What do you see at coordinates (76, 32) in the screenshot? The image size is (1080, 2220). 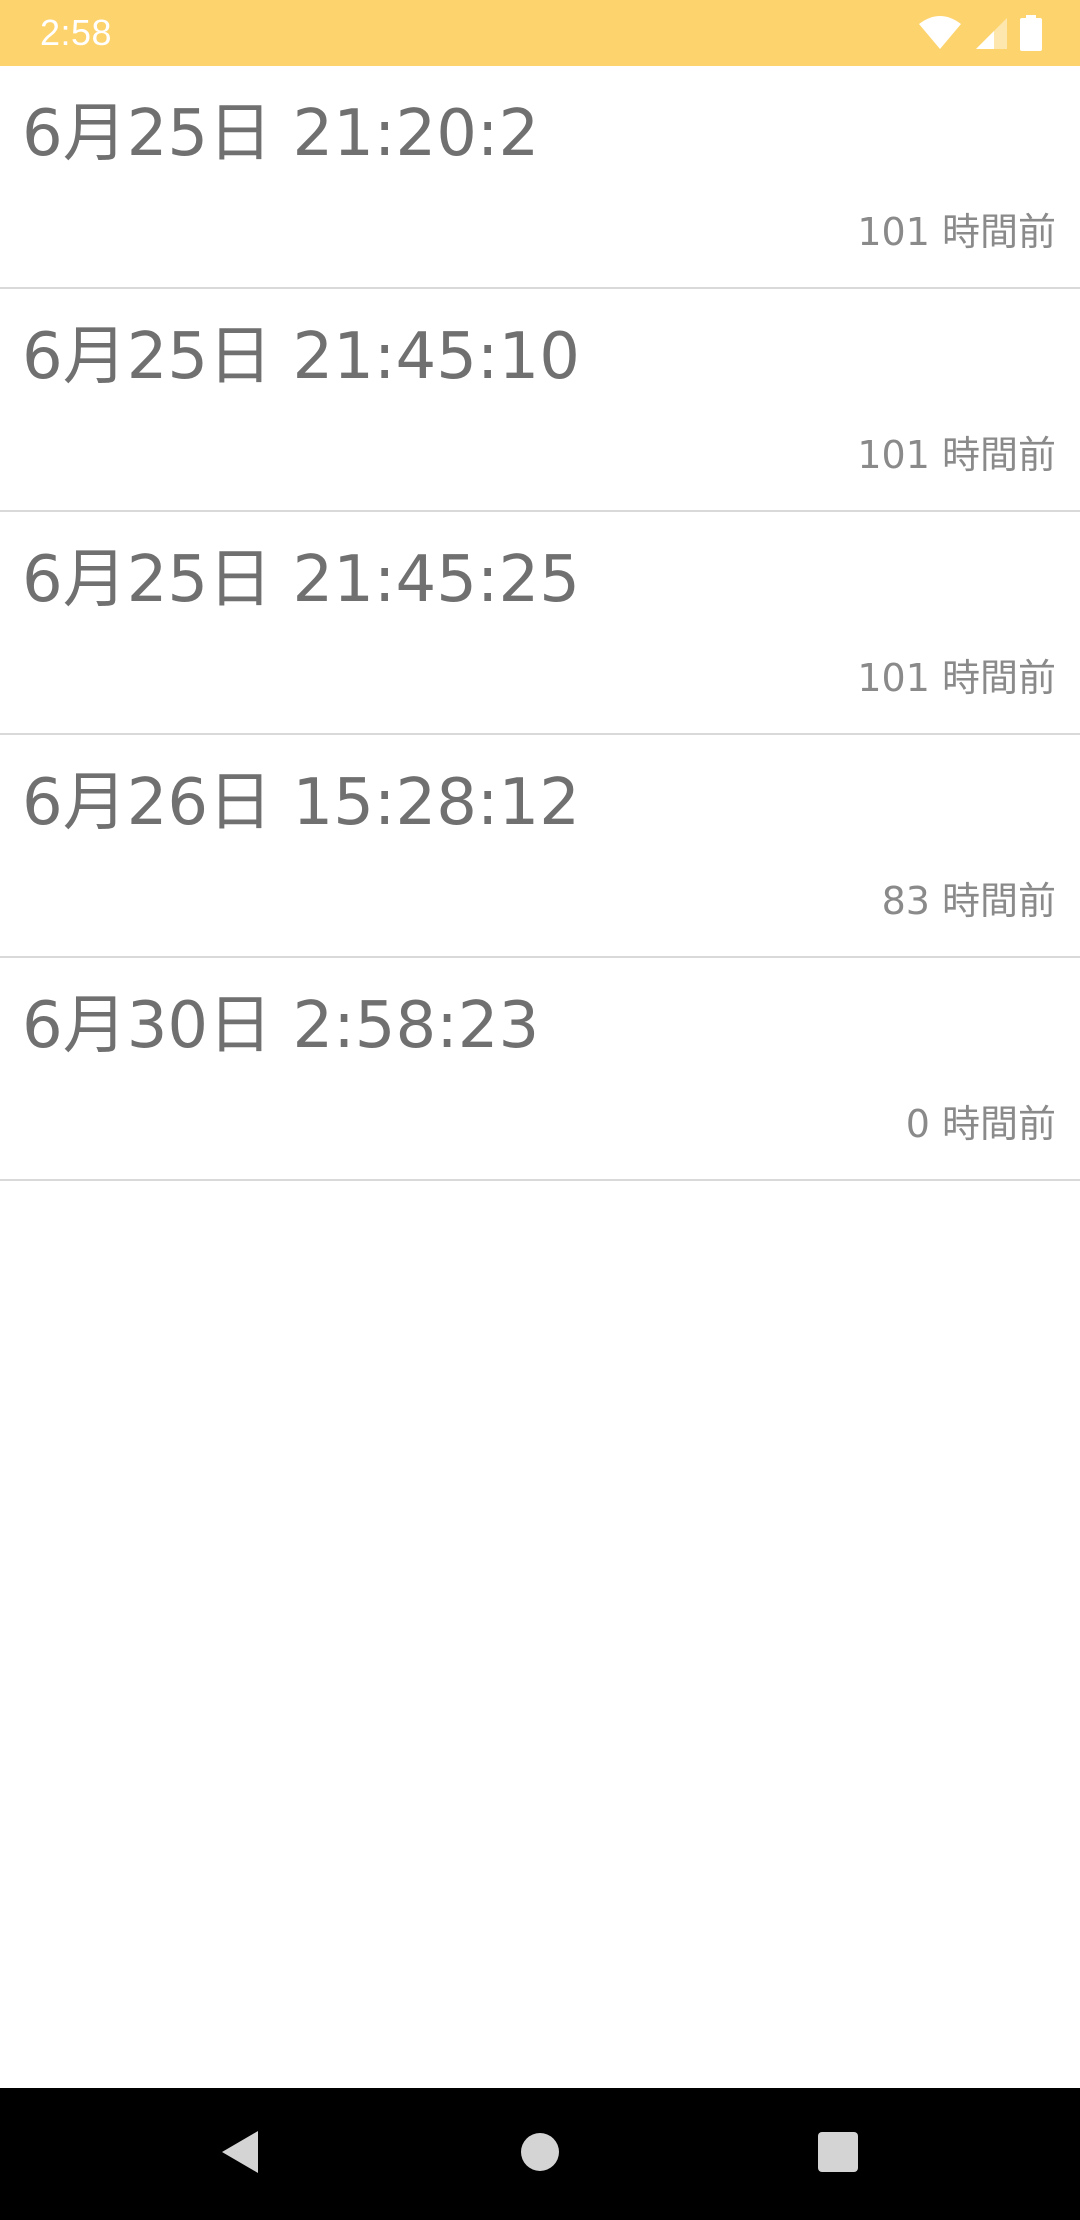 I see `status-time: 2:58` at bounding box center [76, 32].